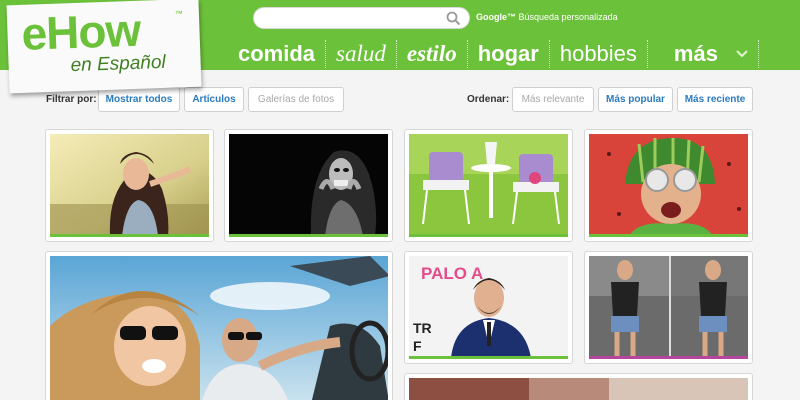 The height and width of the screenshot is (400, 800). I want to click on nav-item-hobbies: hobbies, so click(599, 54).